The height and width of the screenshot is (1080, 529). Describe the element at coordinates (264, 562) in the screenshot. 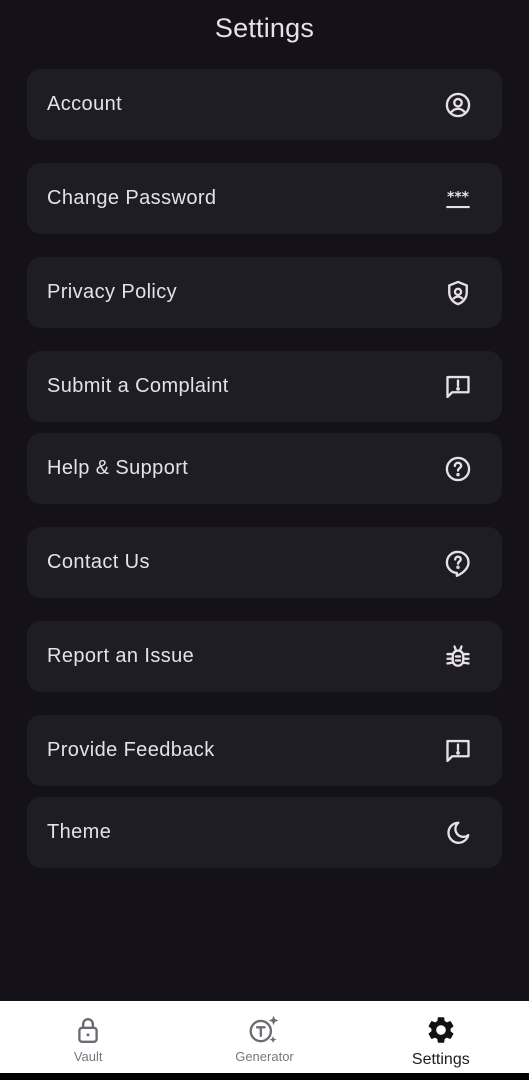

I see `settings-item-contact-us: Contact Us` at that location.